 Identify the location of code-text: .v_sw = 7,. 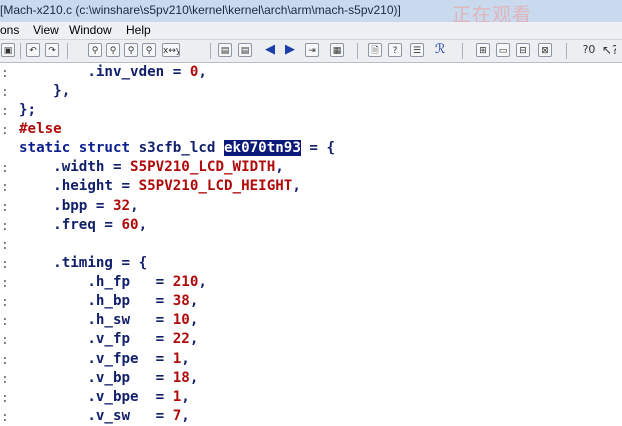
(104, 416).